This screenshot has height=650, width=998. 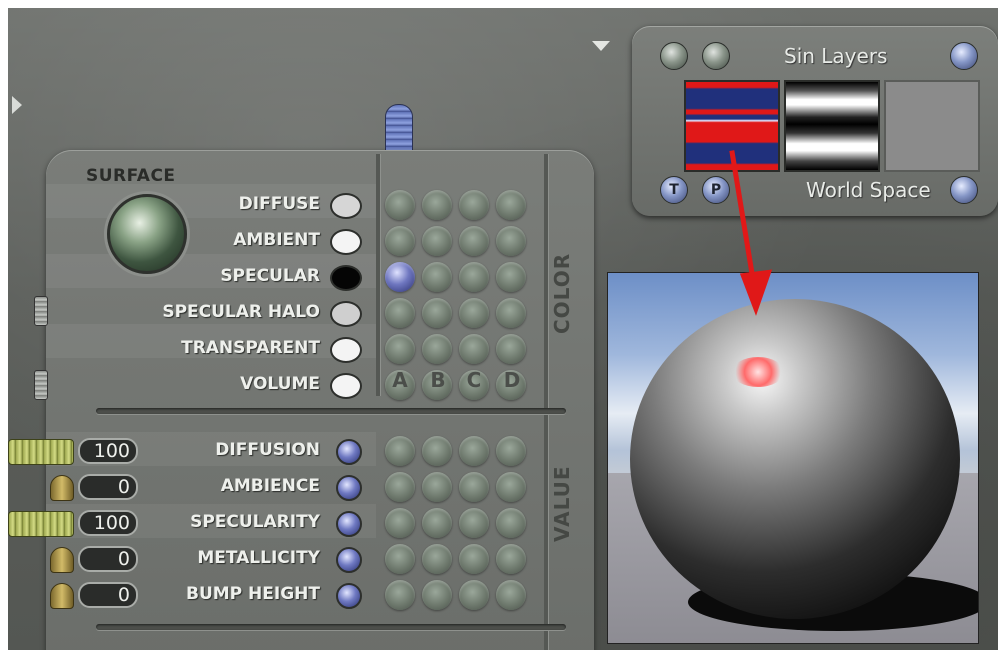 I want to click on color-channel-label: TRANSPARENT, so click(x=250, y=348).